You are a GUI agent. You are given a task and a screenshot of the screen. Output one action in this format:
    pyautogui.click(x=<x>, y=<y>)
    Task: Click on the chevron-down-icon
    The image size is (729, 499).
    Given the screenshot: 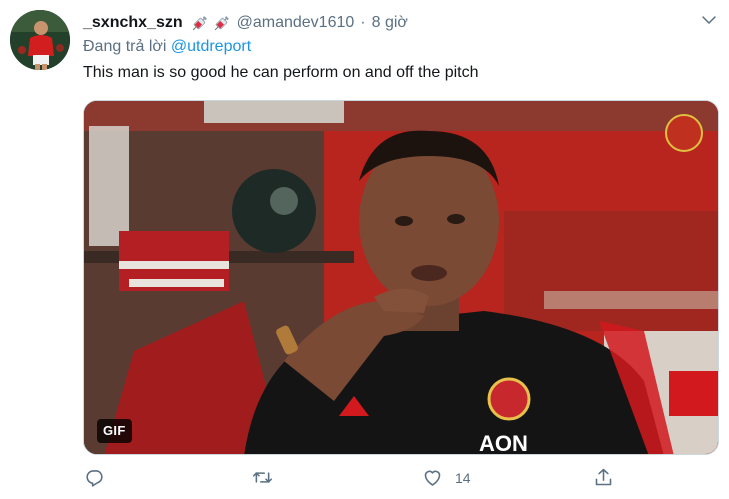 What is the action you would take?
    pyautogui.click(x=709, y=20)
    